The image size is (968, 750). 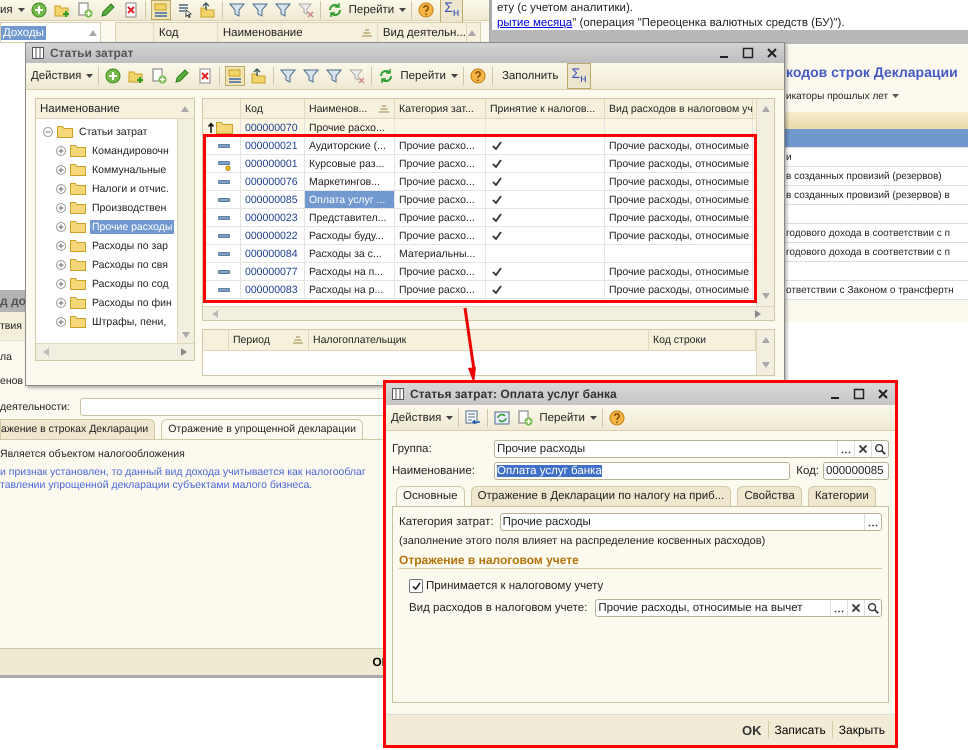 What do you see at coordinates (534, 23) in the screenshot?
I see `link: рытие месяца` at bounding box center [534, 23].